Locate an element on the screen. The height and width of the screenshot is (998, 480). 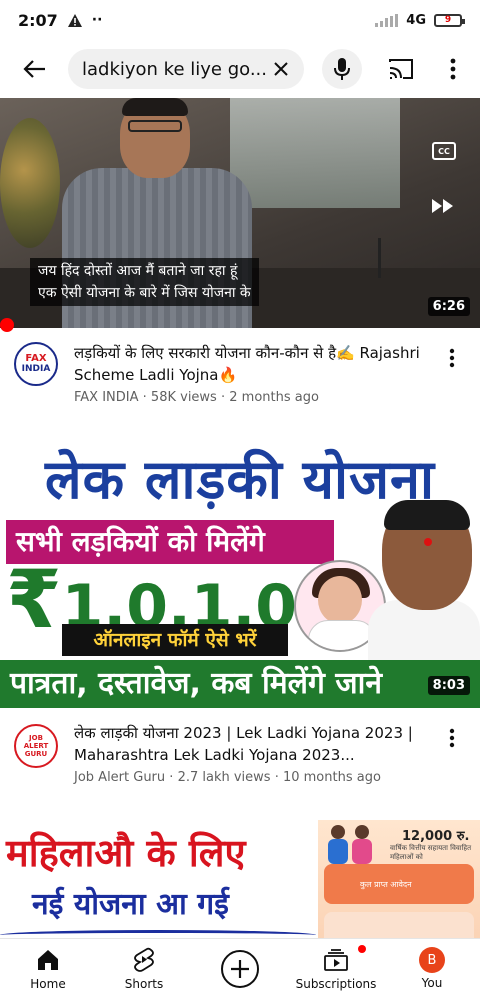
avatar-line-3: GURU is located at coordinates (36, 754).